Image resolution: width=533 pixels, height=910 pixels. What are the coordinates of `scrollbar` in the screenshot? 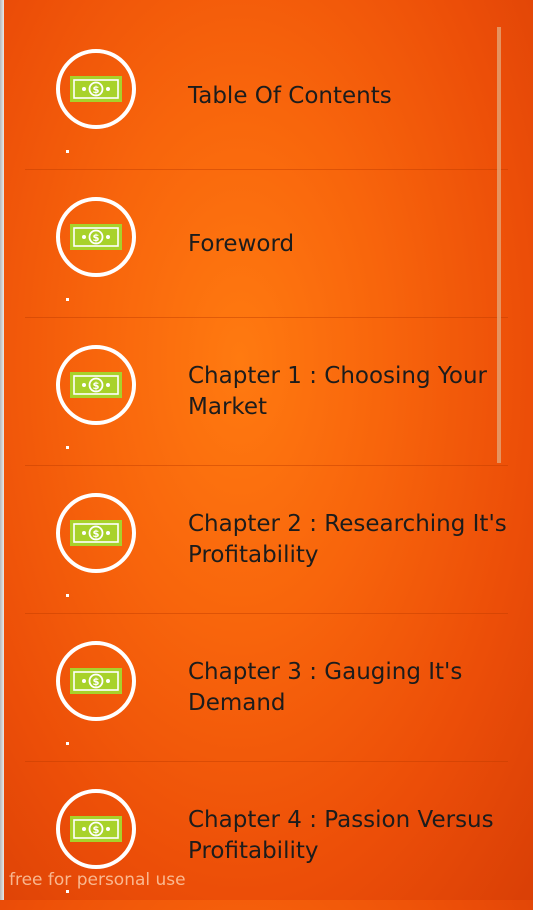 It's located at (499, 245).